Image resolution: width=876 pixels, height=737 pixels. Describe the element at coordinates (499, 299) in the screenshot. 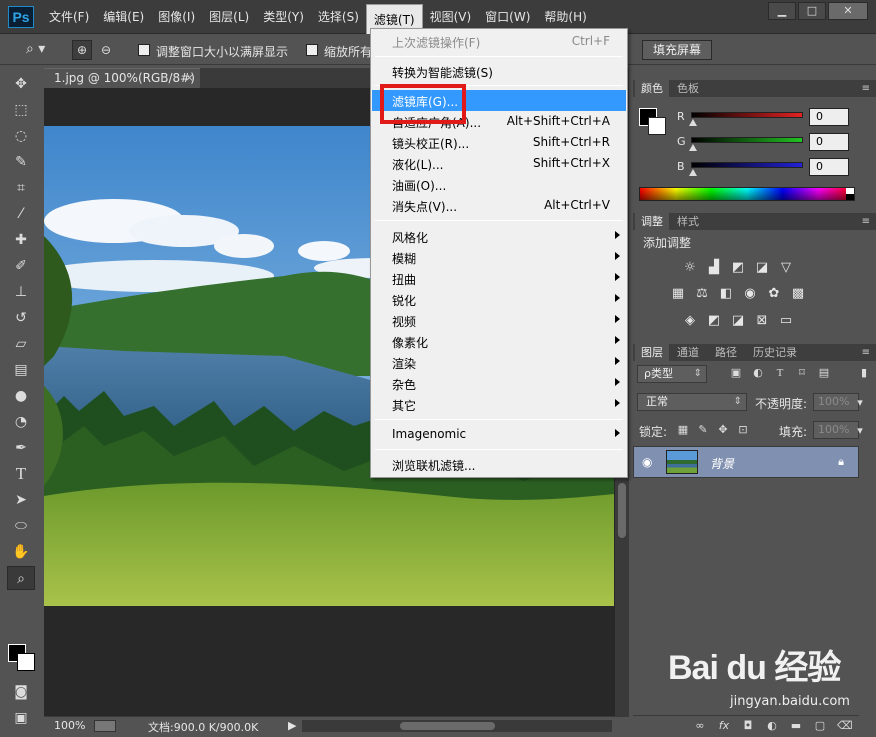

I see `menu-item-sharpen: 锐化` at that location.